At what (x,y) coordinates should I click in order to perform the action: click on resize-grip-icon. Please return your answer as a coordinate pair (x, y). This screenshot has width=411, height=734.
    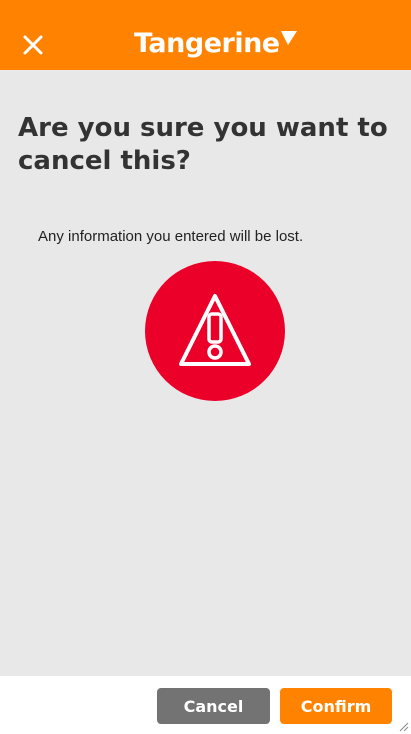
    Looking at the image, I should click on (403, 726).